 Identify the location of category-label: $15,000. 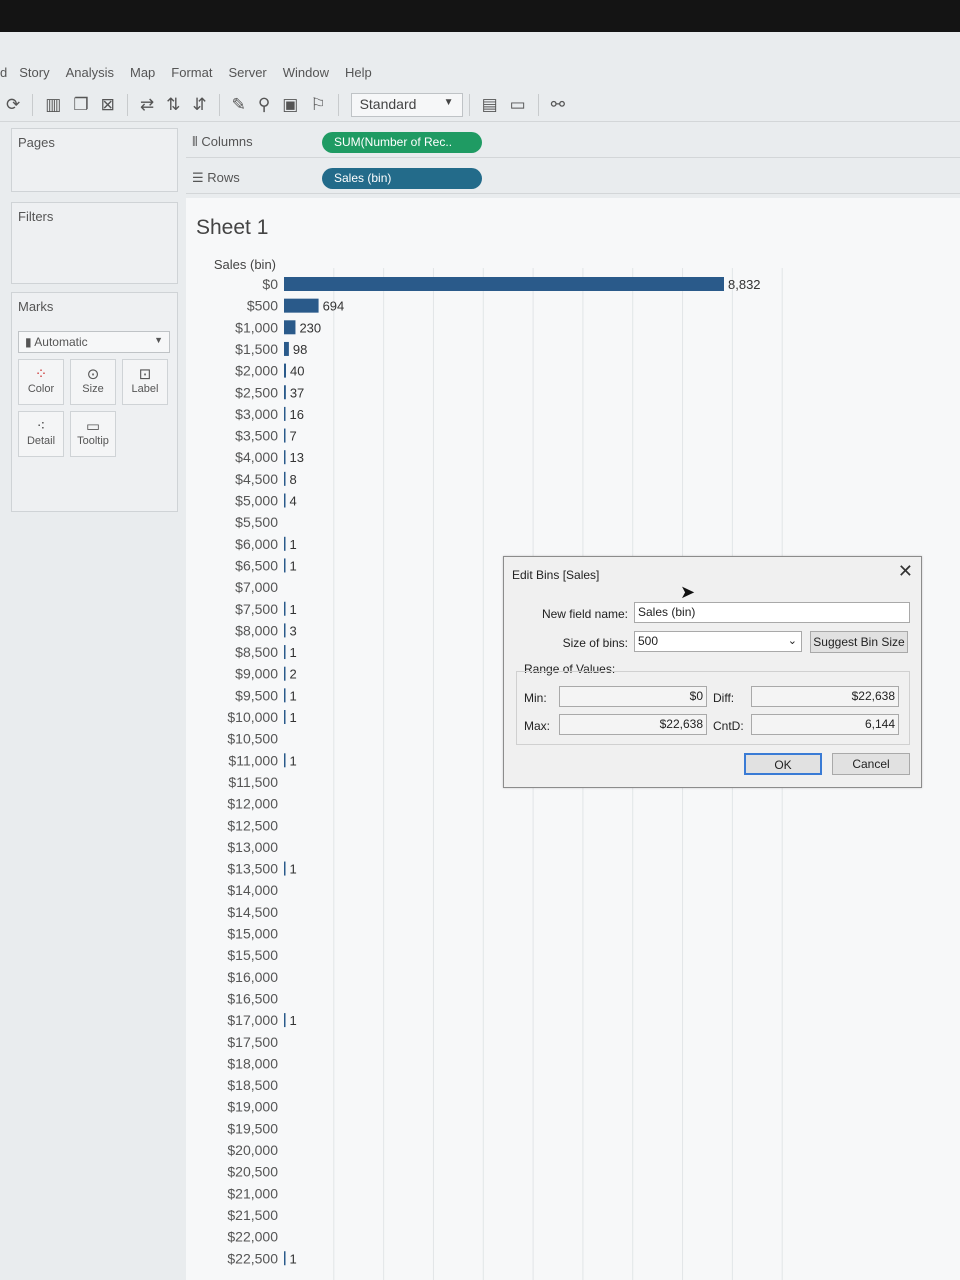
(252, 934).